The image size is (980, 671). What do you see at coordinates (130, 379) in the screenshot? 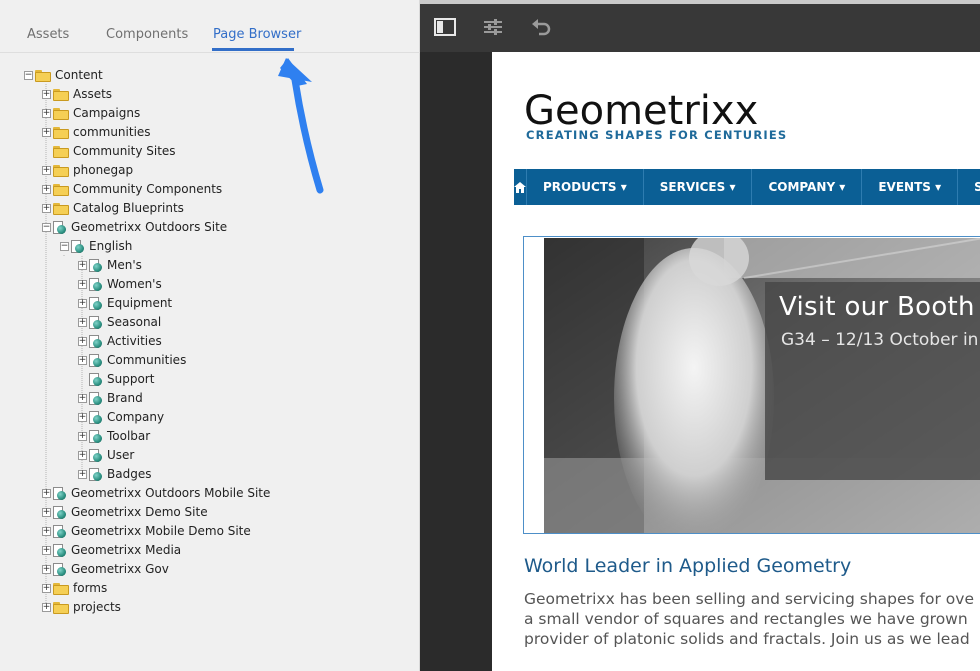
I see `tree-node-label: Support` at bounding box center [130, 379].